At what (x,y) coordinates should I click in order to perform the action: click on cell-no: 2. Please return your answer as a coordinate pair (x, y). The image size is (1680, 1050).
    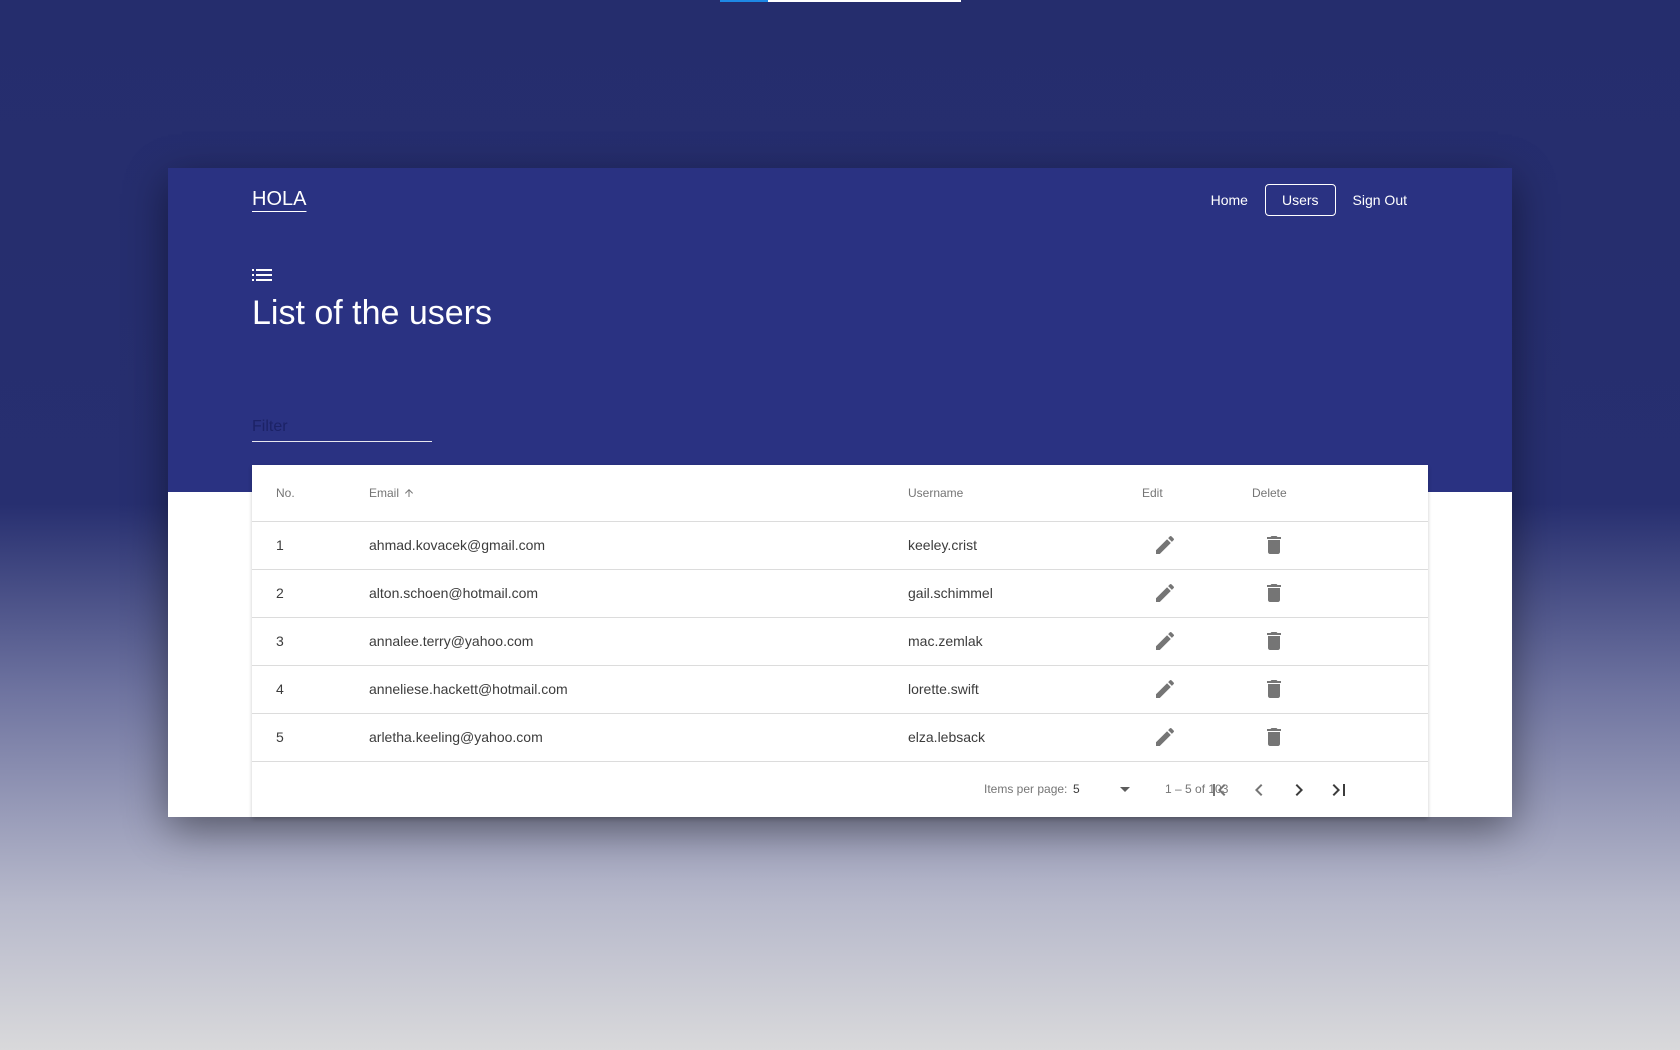
    Looking at the image, I should click on (280, 593).